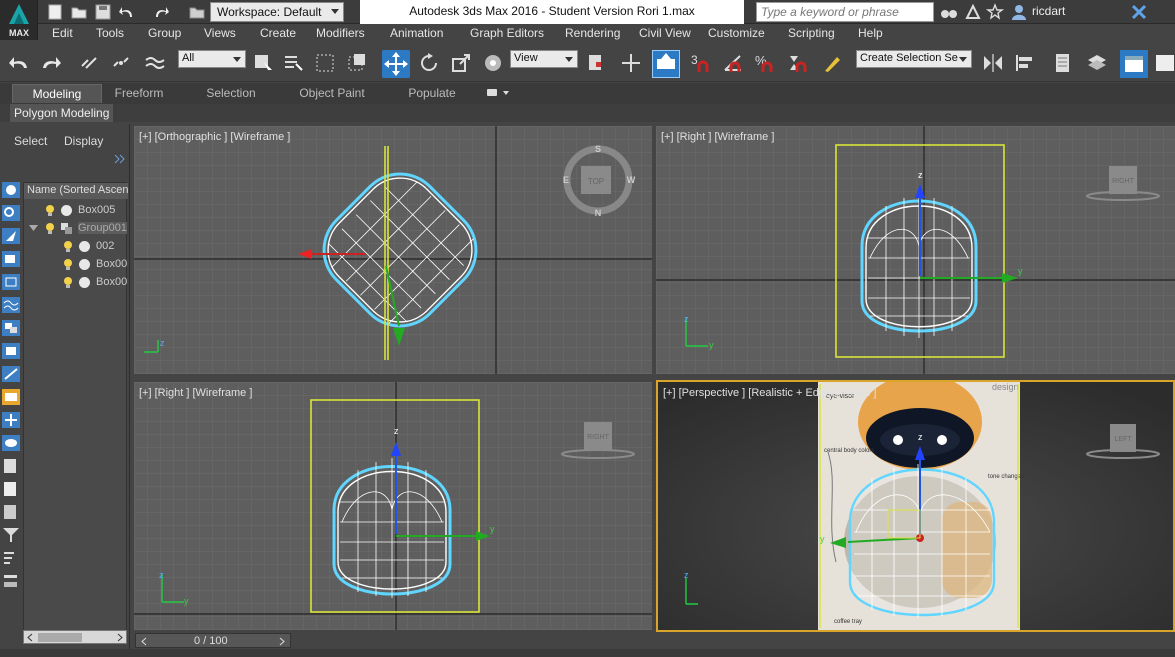 This screenshot has width=1175, height=657. I want to click on new-file-icon, so click(55, 12).